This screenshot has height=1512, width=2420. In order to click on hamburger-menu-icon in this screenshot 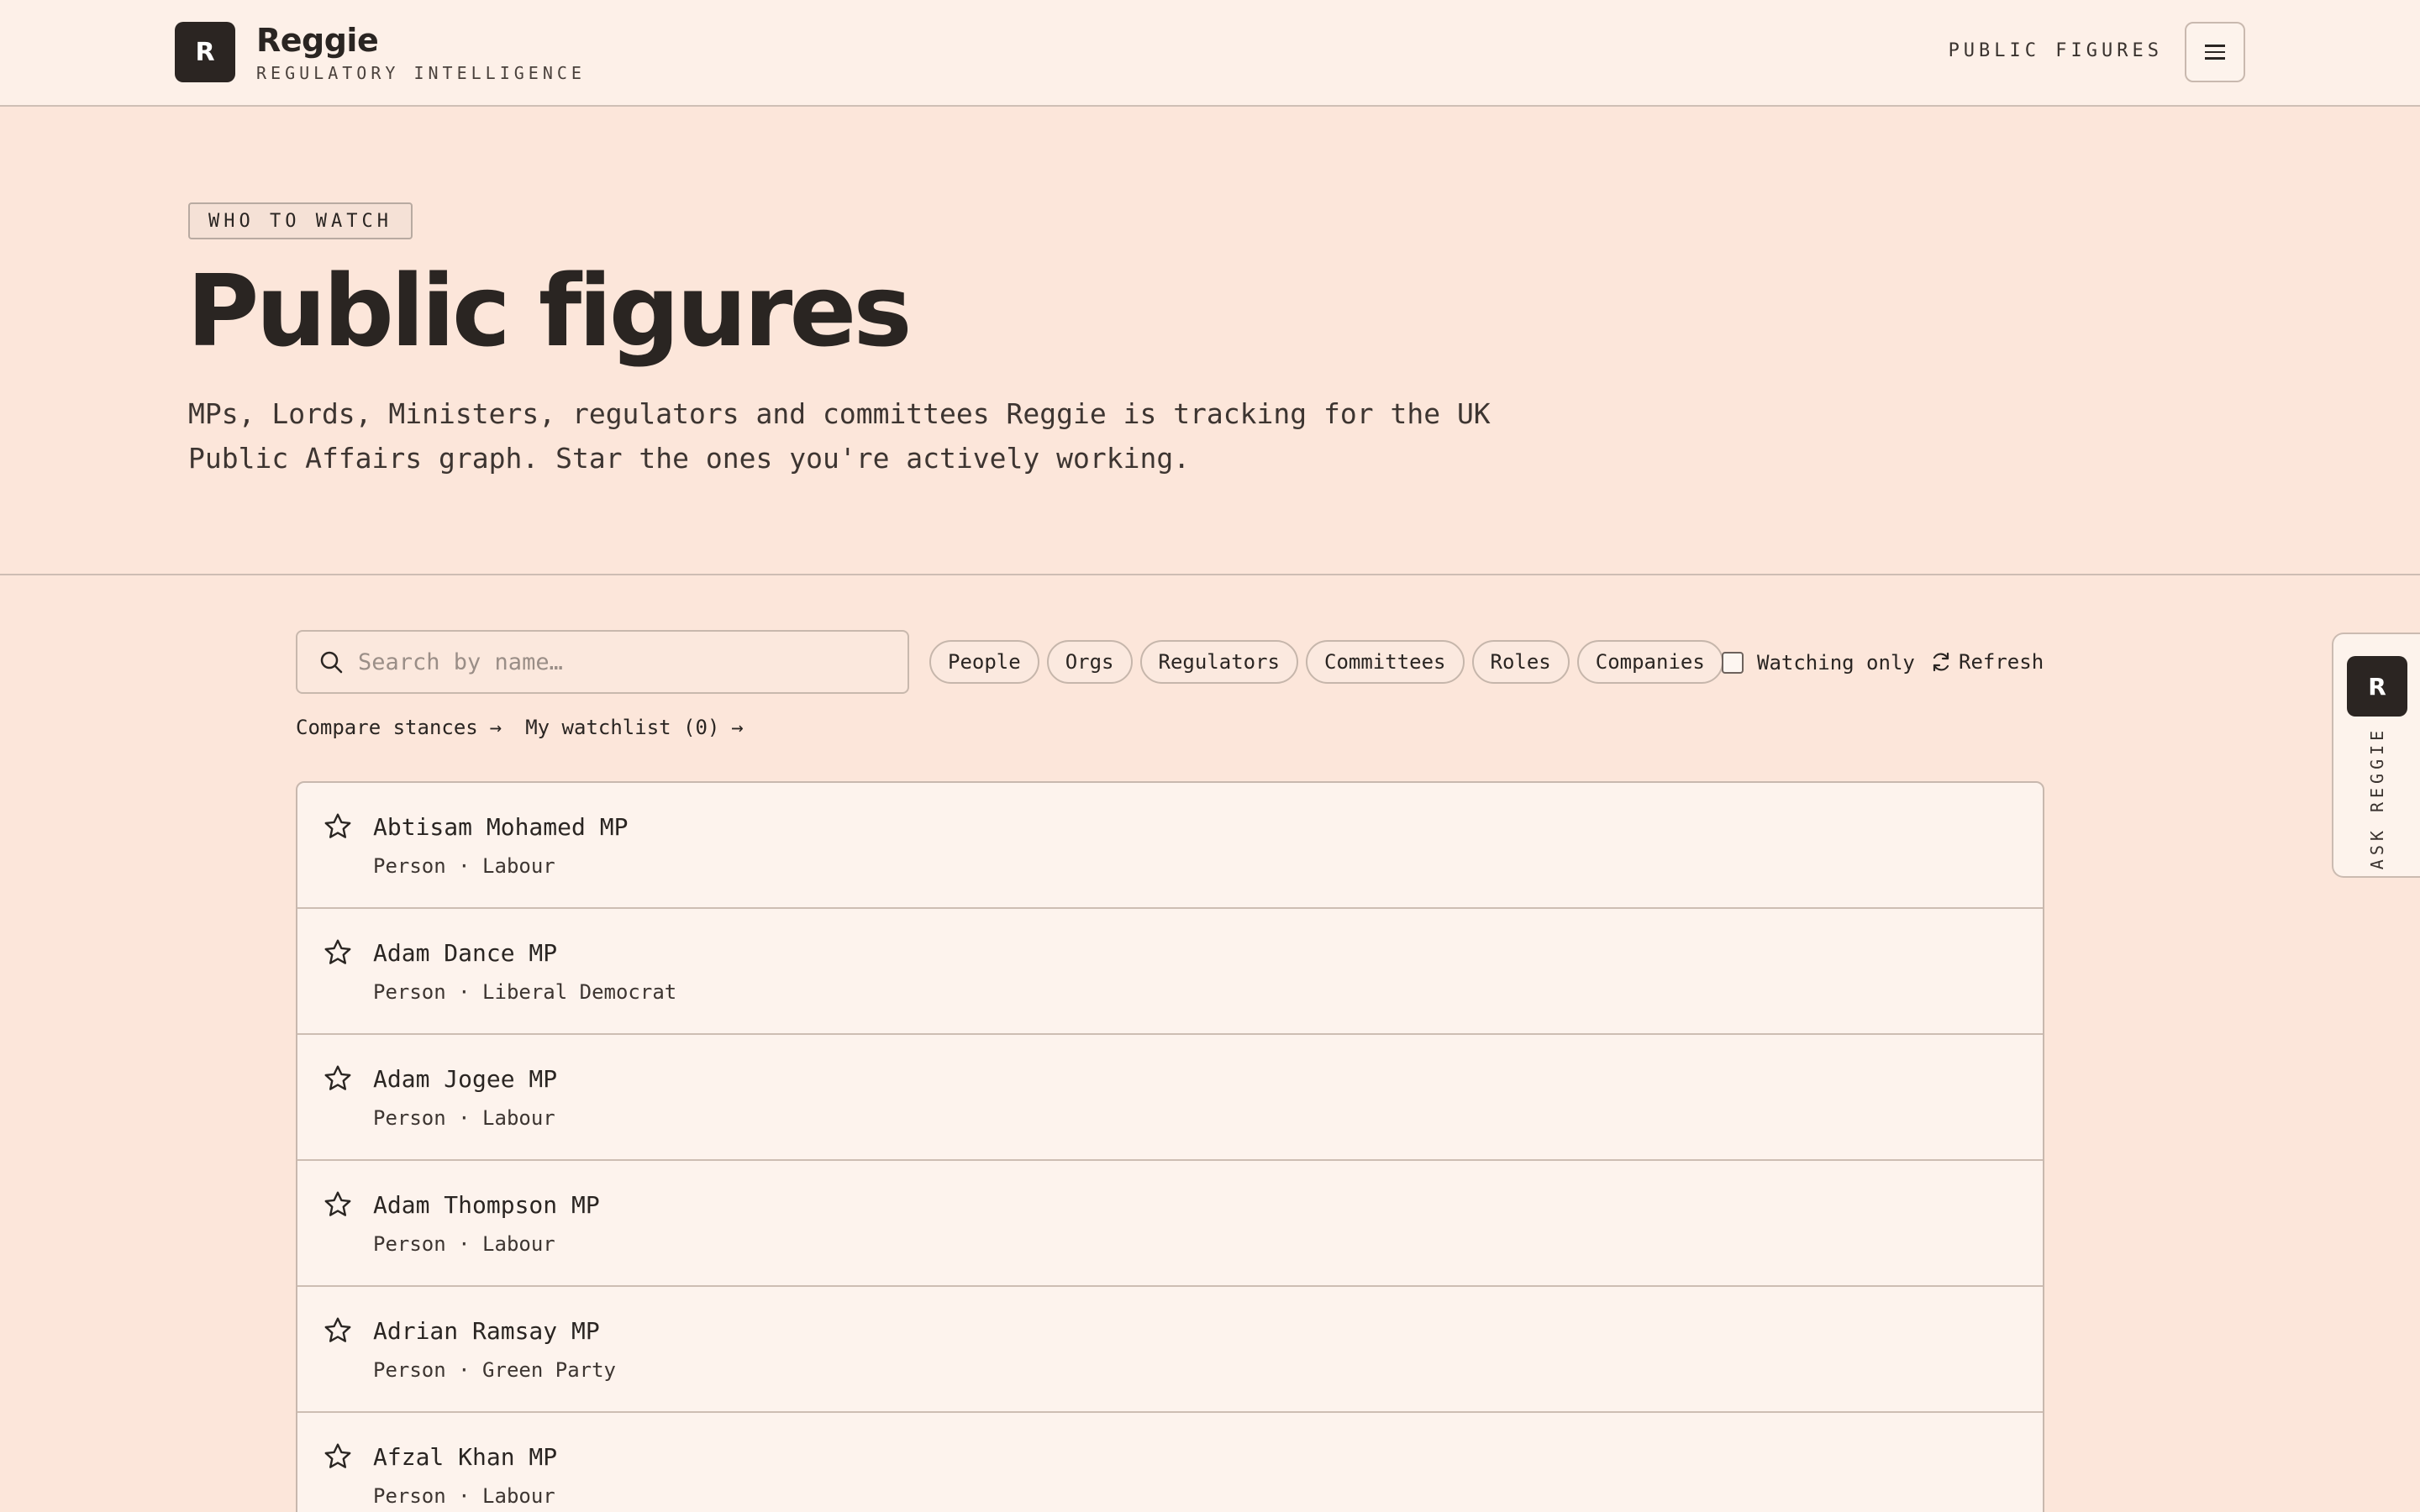, I will do `click(2215, 52)`.